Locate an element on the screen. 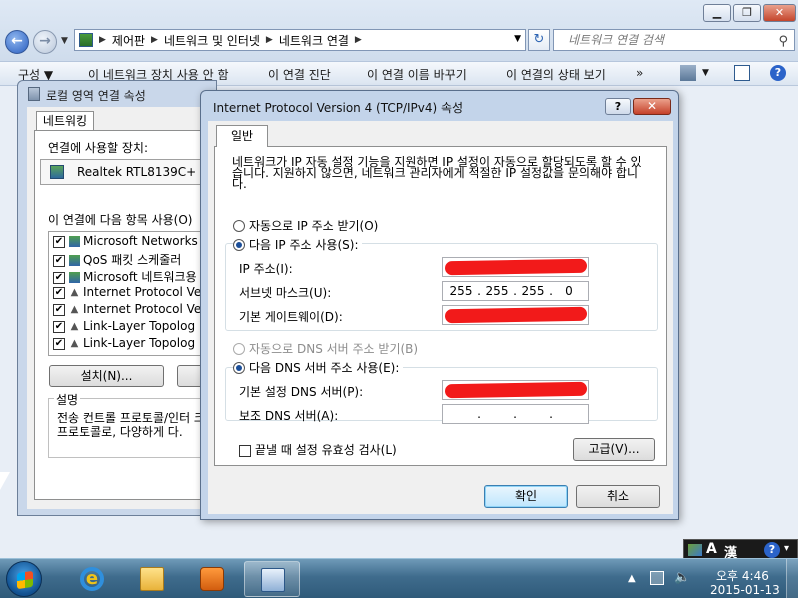 The image size is (798, 598). clock-date: 2015-01-13 is located at coordinates (745, 590).